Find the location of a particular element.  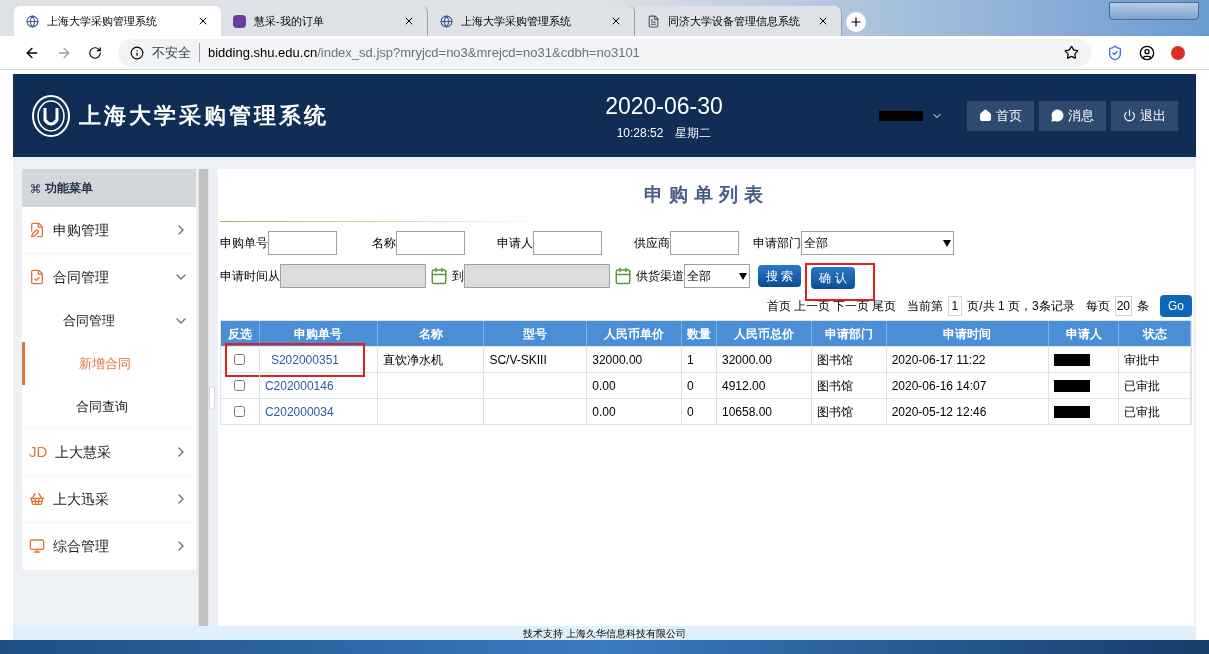

pager-link: 尾页 is located at coordinates (883, 306).